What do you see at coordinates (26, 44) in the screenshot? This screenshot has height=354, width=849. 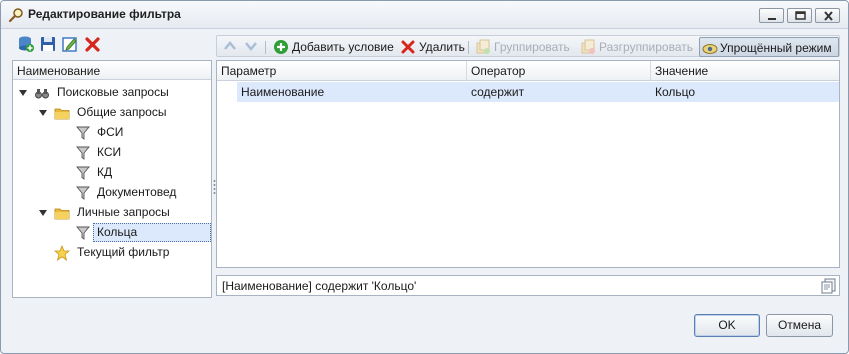 I see `add-query-icon` at bounding box center [26, 44].